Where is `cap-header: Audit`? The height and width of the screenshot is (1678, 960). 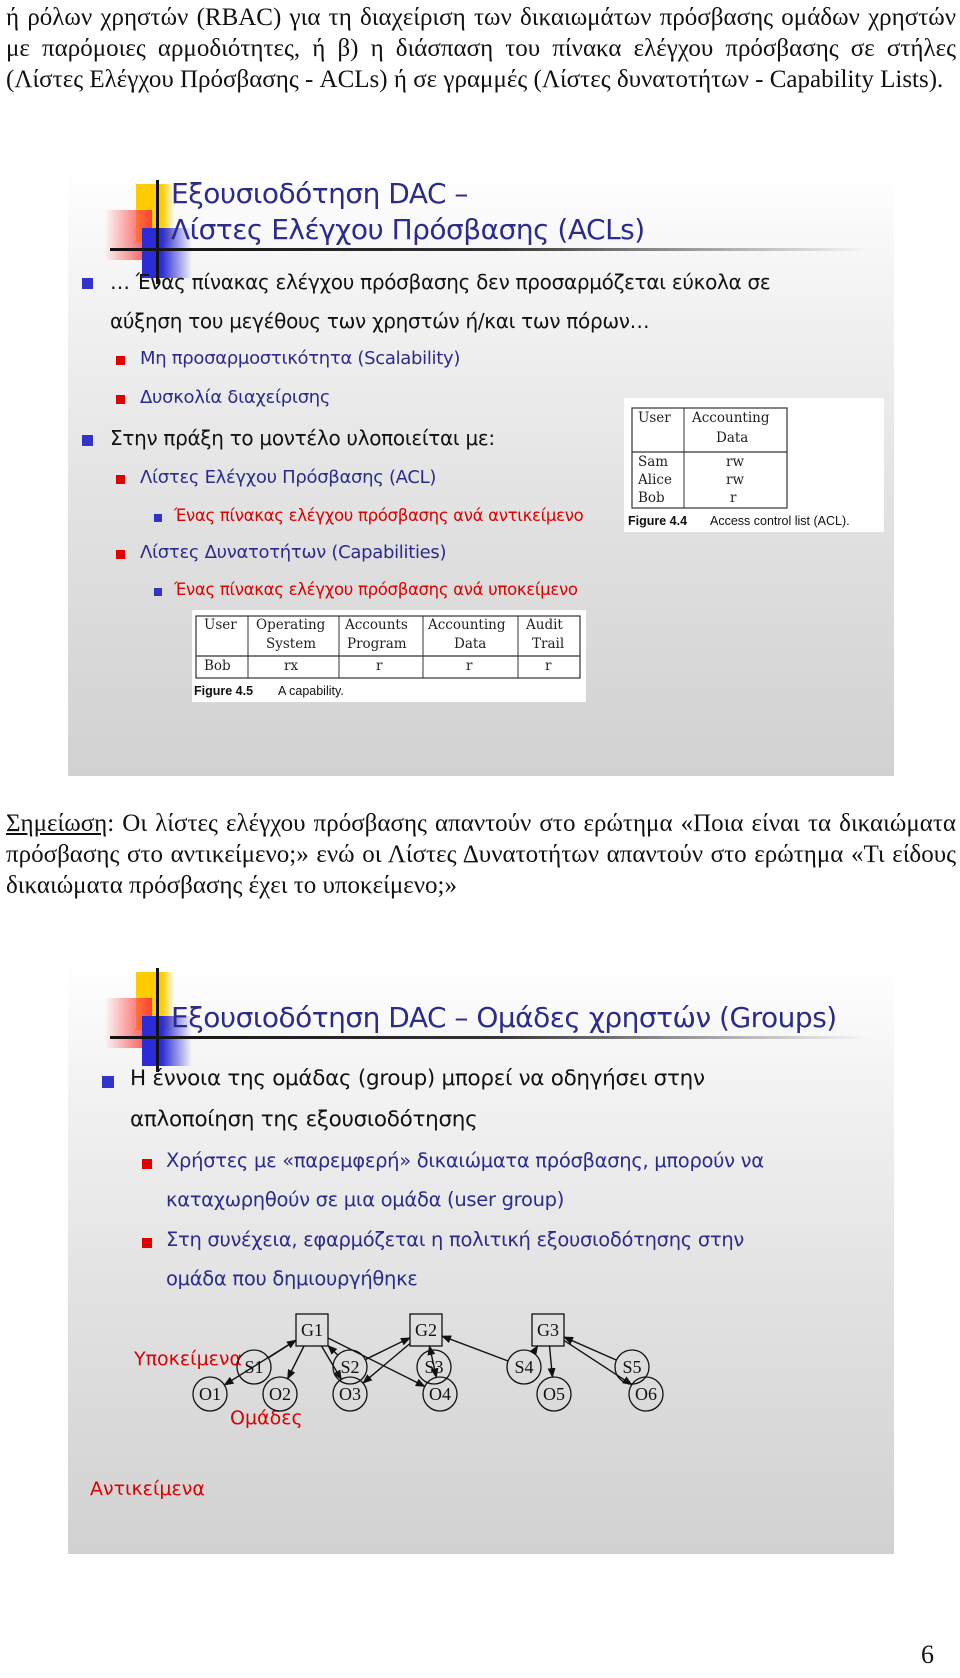
cap-header: Audit is located at coordinates (544, 625).